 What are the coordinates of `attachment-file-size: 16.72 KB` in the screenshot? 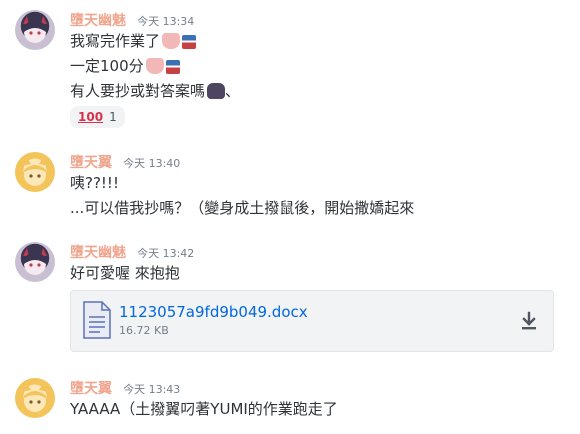 It's located at (144, 330).